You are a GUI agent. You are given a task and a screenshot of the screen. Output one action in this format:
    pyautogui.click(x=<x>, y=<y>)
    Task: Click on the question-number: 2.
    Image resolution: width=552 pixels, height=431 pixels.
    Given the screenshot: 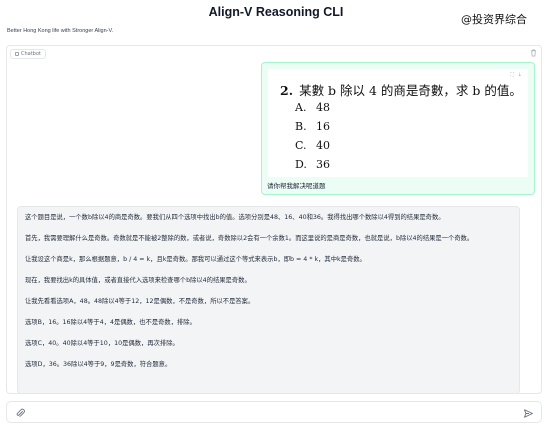 What is the action you would take?
    pyautogui.click(x=287, y=90)
    